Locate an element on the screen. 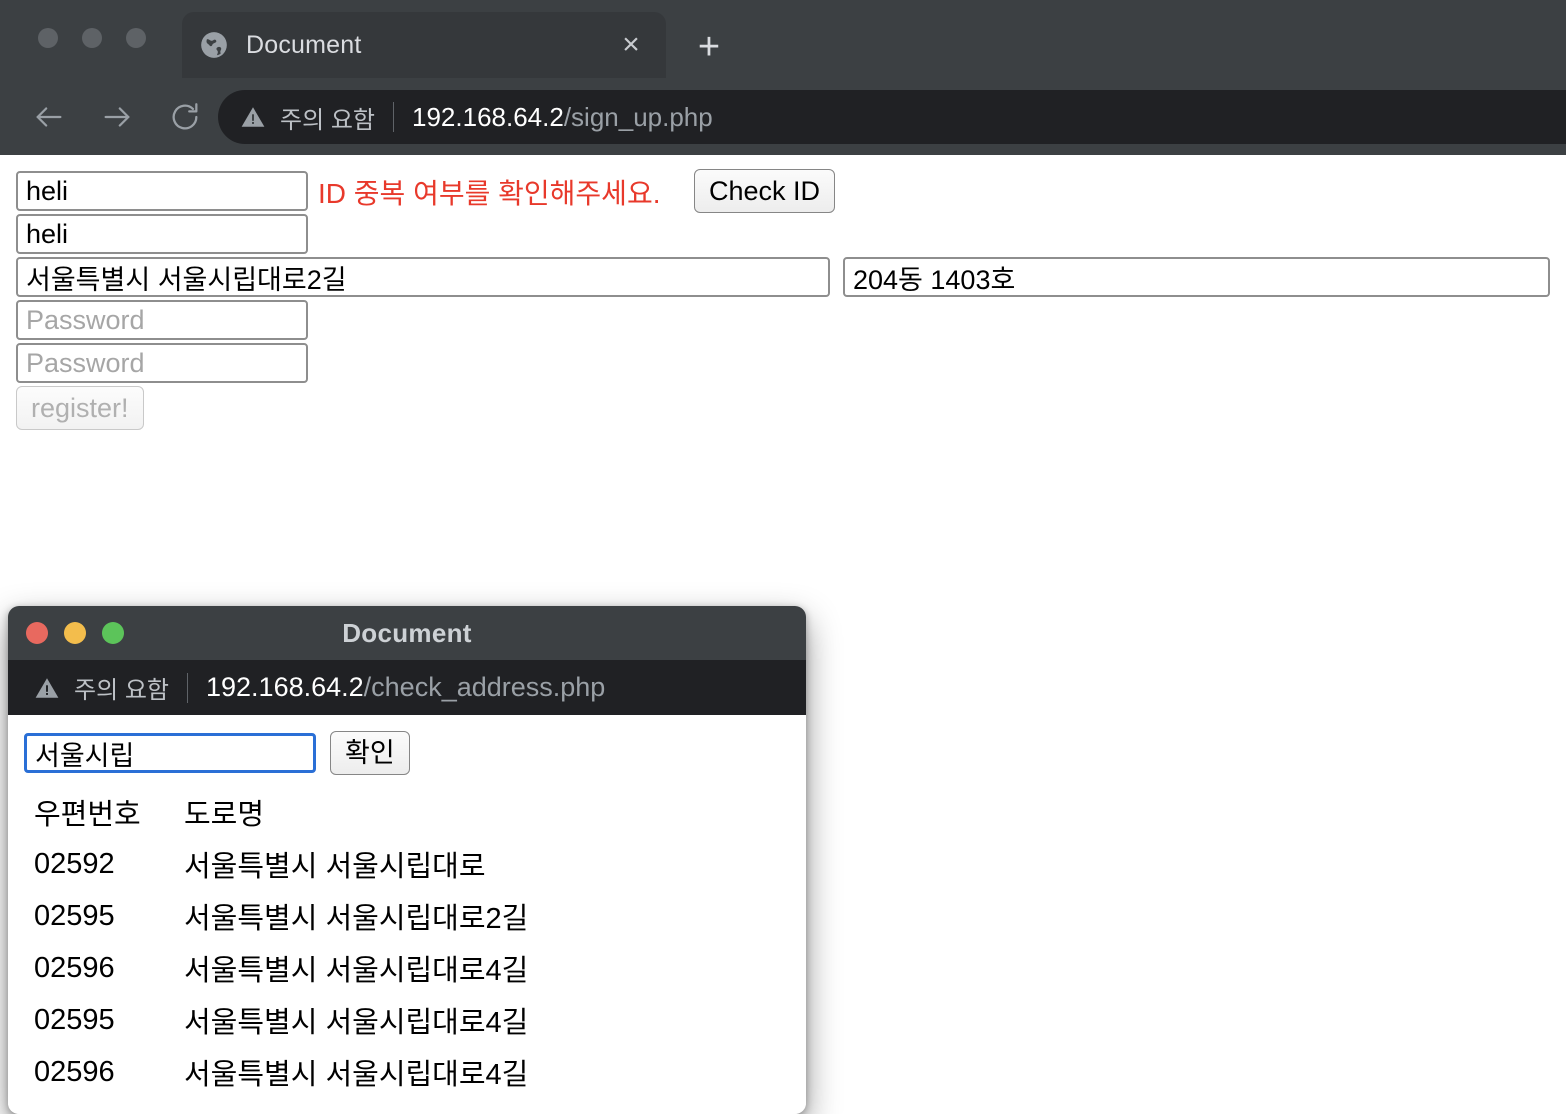 Image resolution: width=1566 pixels, height=1114 pixels. security-status-text: 주의 요함 is located at coordinates (327, 120).